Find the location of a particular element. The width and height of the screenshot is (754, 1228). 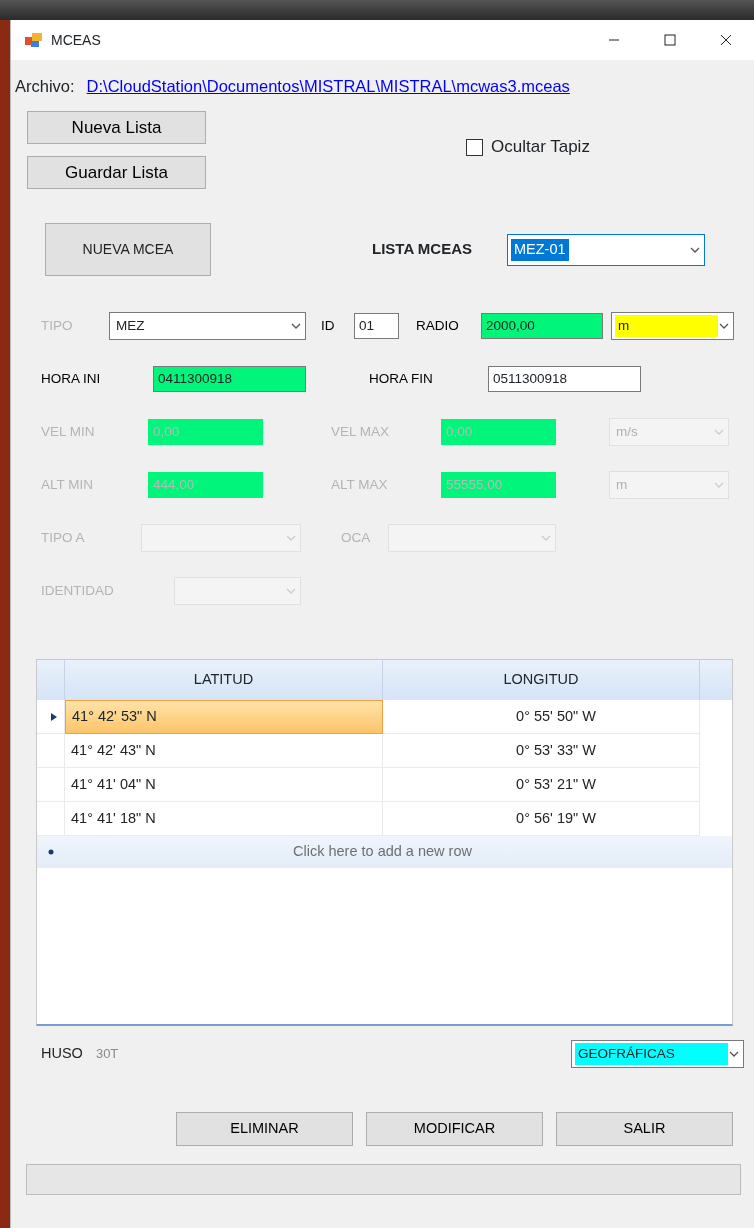

table-cell: 0° 53' 33" W is located at coordinates (541, 751).